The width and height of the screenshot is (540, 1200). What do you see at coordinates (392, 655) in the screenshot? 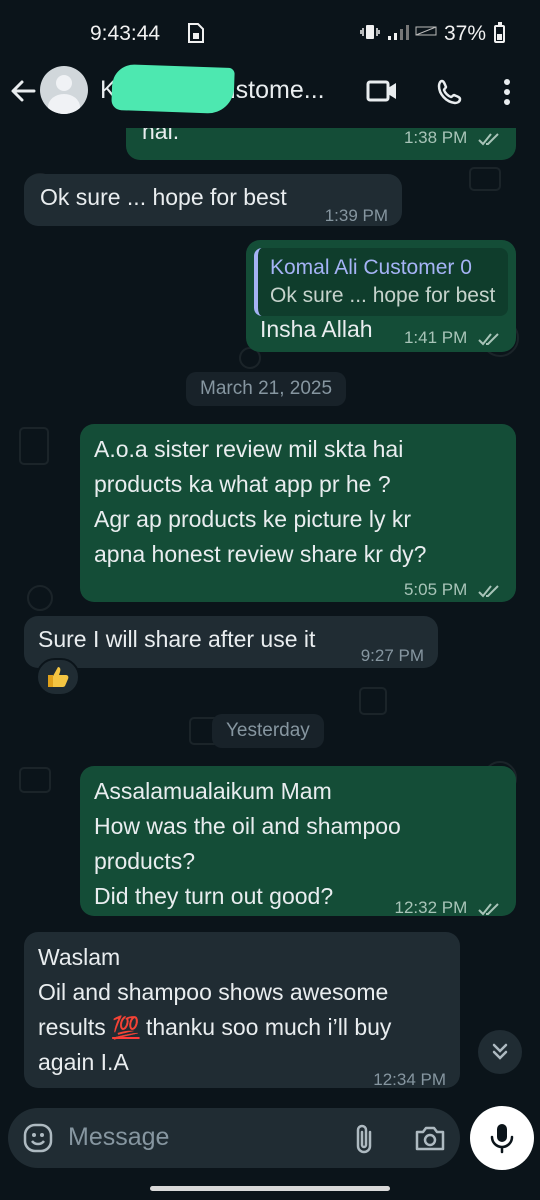
I see `message-time: 9:27 PM` at bounding box center [392, 655].